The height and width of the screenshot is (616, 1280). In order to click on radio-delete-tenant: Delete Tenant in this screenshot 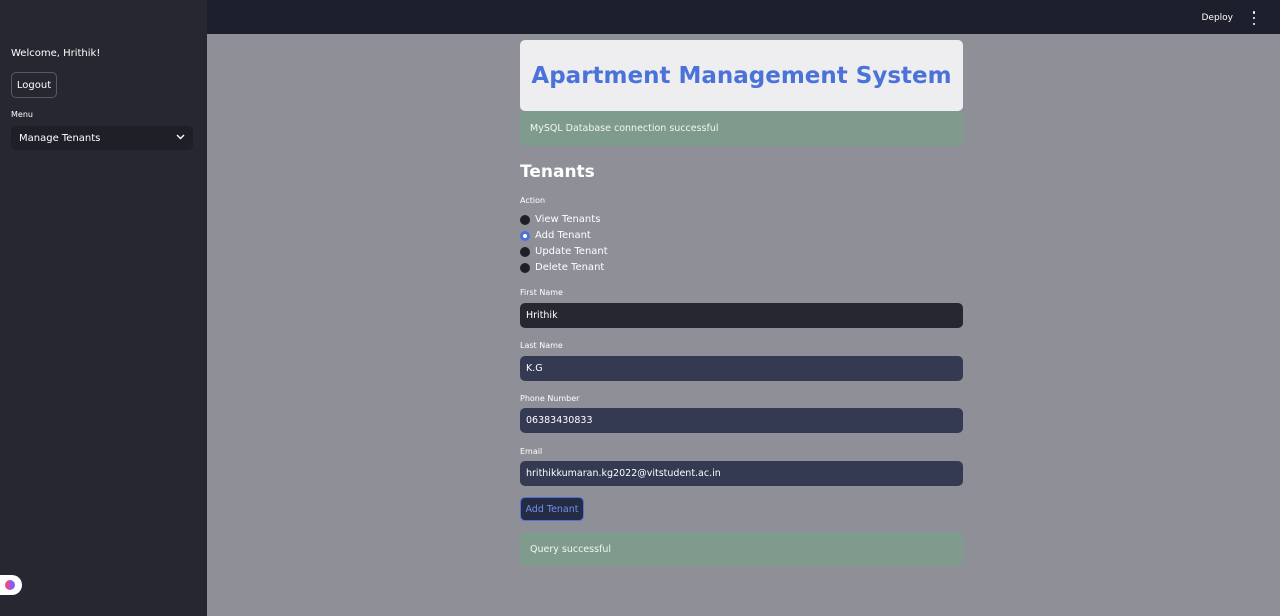, I will do `click(562, 267)`.